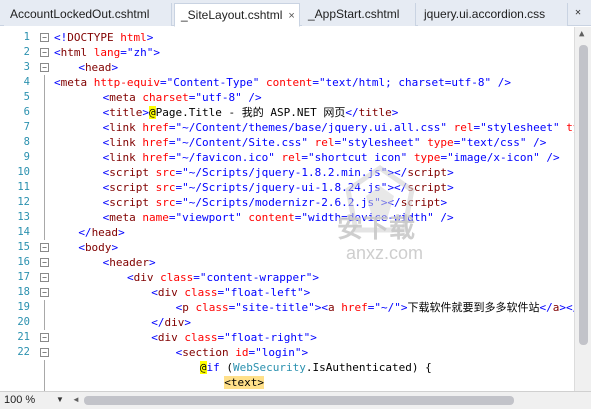 Image resolution: width=591 pixels, height=409 pixels. I want to click on code-token: header, so click(129, 262).